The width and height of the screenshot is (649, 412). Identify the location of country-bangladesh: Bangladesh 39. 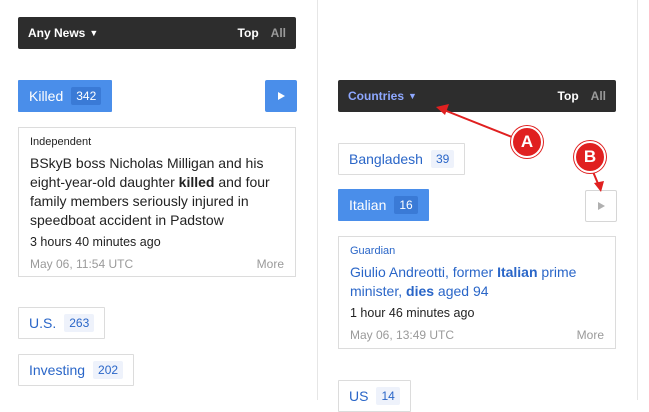
(402, 159).